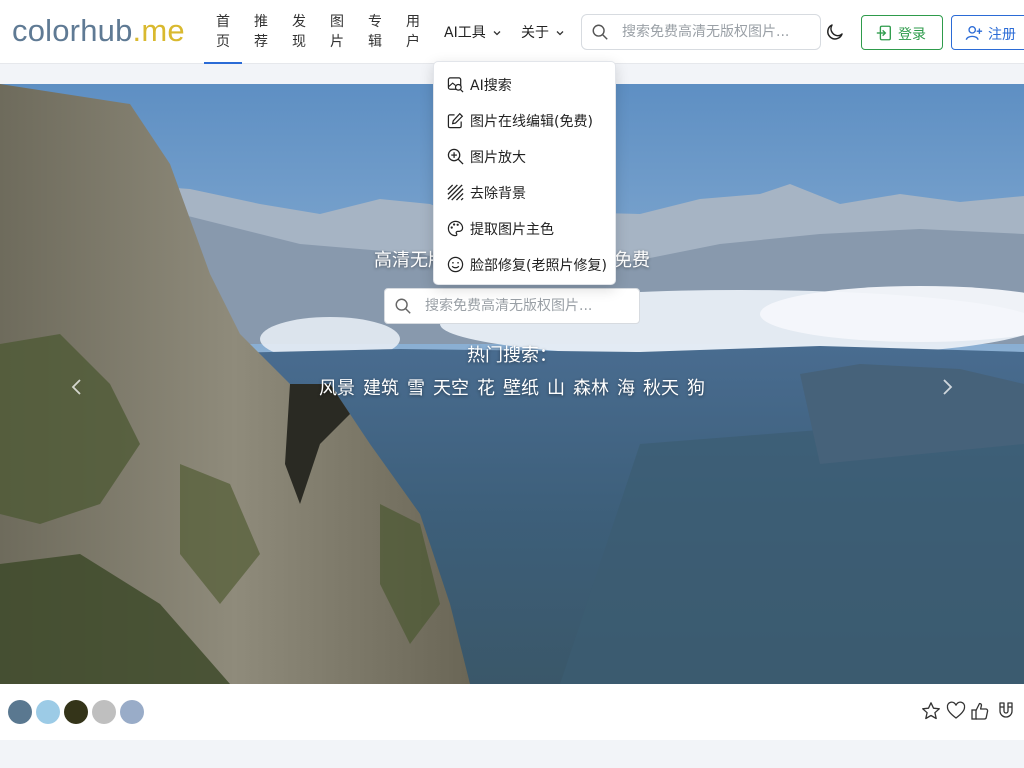  I want to click on hot-tag: 秋天, so click(661, 388).